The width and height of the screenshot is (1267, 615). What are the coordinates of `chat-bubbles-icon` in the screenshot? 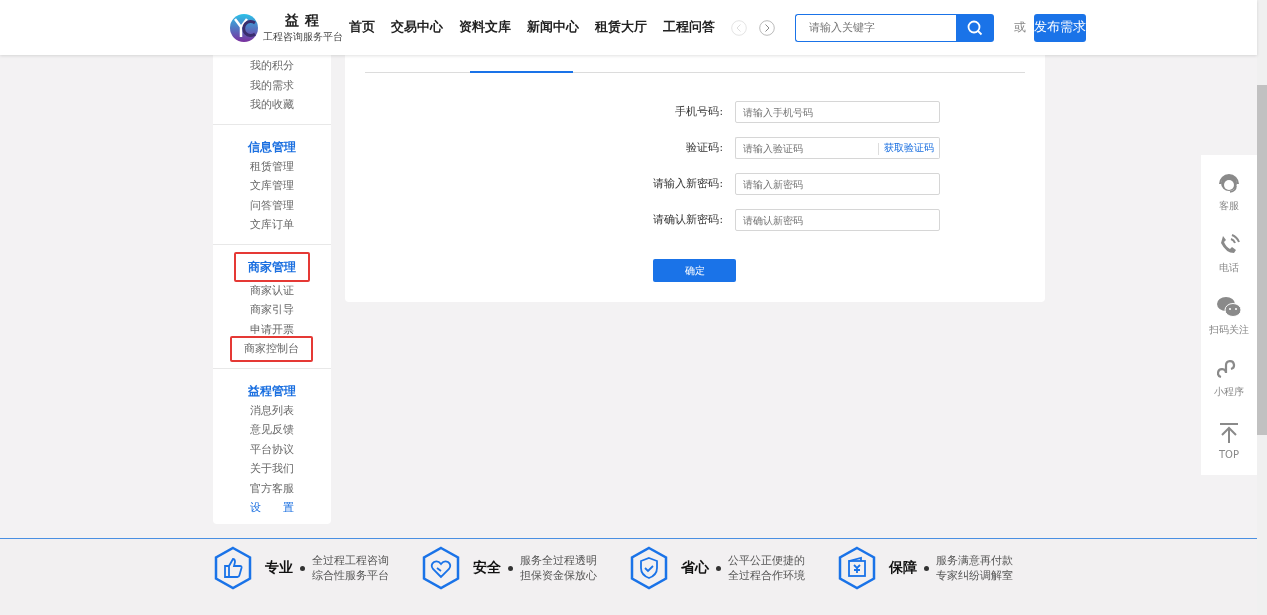 It's located at (1229, 307).